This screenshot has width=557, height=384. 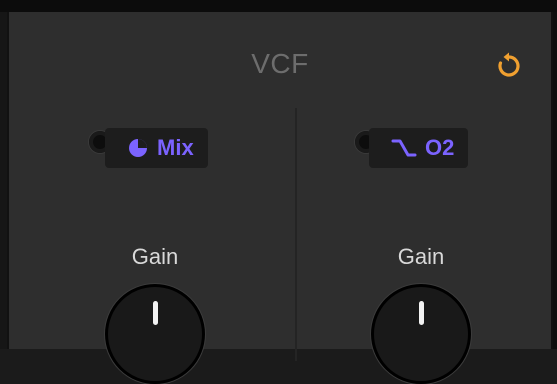 I want to click on column-divider, so click(x=296, y=234).